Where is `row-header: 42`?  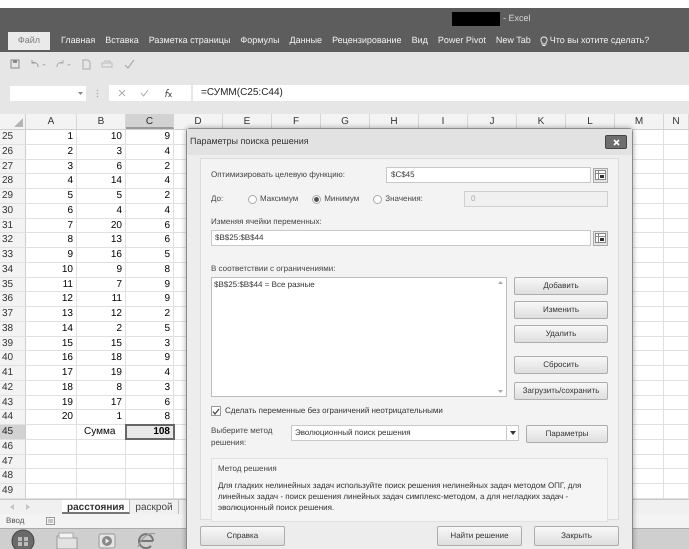
row-header: 42 is located at coordinates (13, 387).